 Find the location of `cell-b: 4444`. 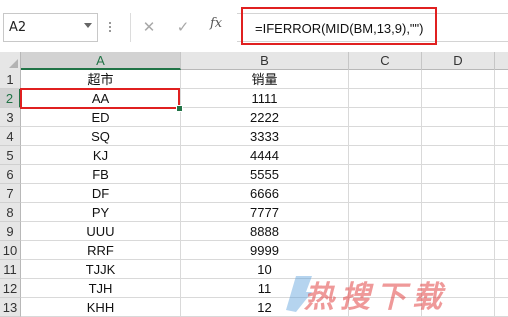

cell-b: 4444 is located at coordinates (265, 155).